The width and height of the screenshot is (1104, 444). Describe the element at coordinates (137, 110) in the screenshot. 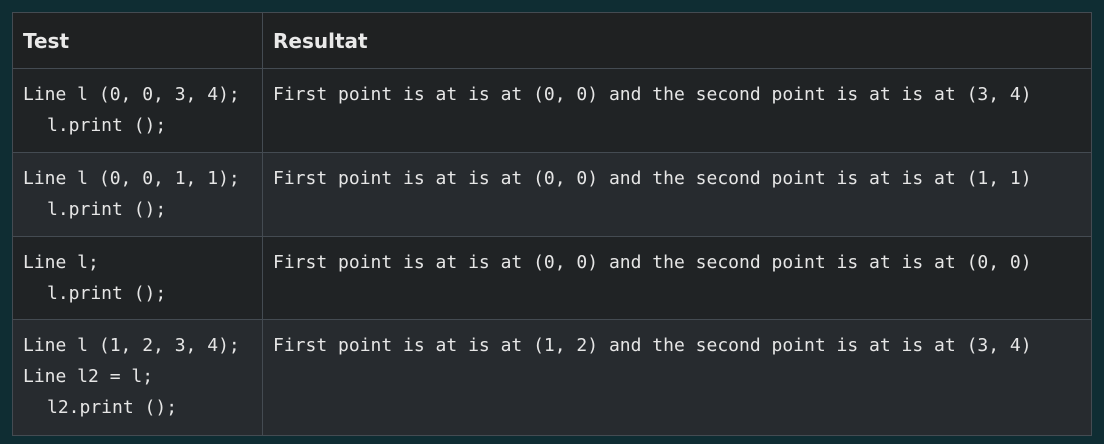

I see `test-code-cell: Line l (0, 0, 3, 4); l.print ();` at that location.